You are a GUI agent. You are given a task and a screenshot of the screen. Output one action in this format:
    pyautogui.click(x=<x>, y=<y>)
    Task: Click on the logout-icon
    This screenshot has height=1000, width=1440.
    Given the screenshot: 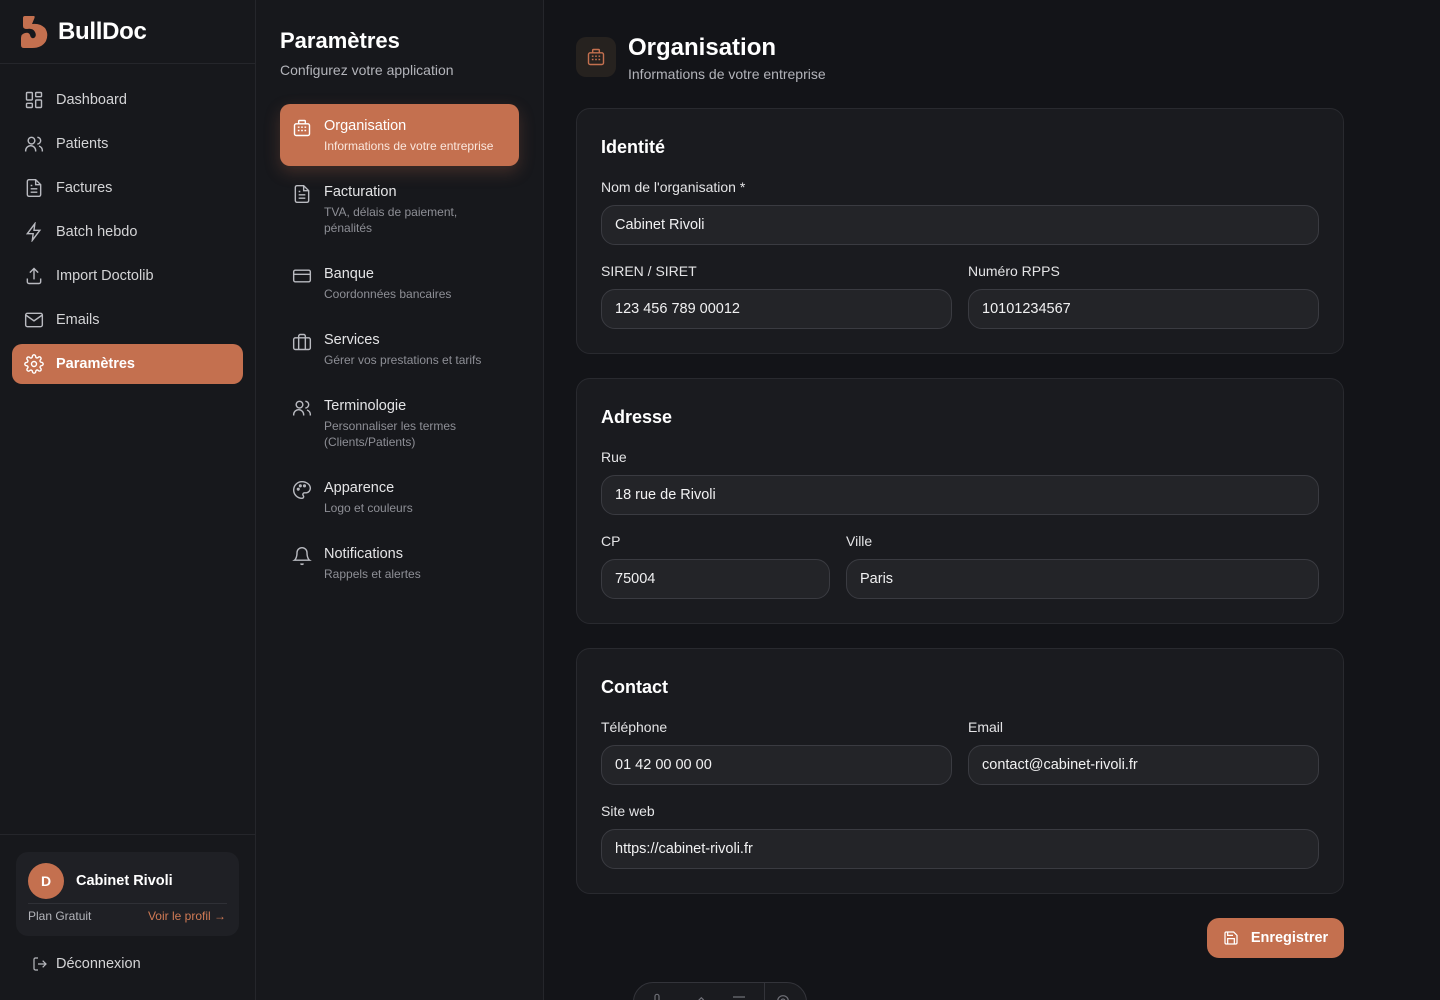 What is the action you would take?
    pyautogui.click(x=40, y=964)
    